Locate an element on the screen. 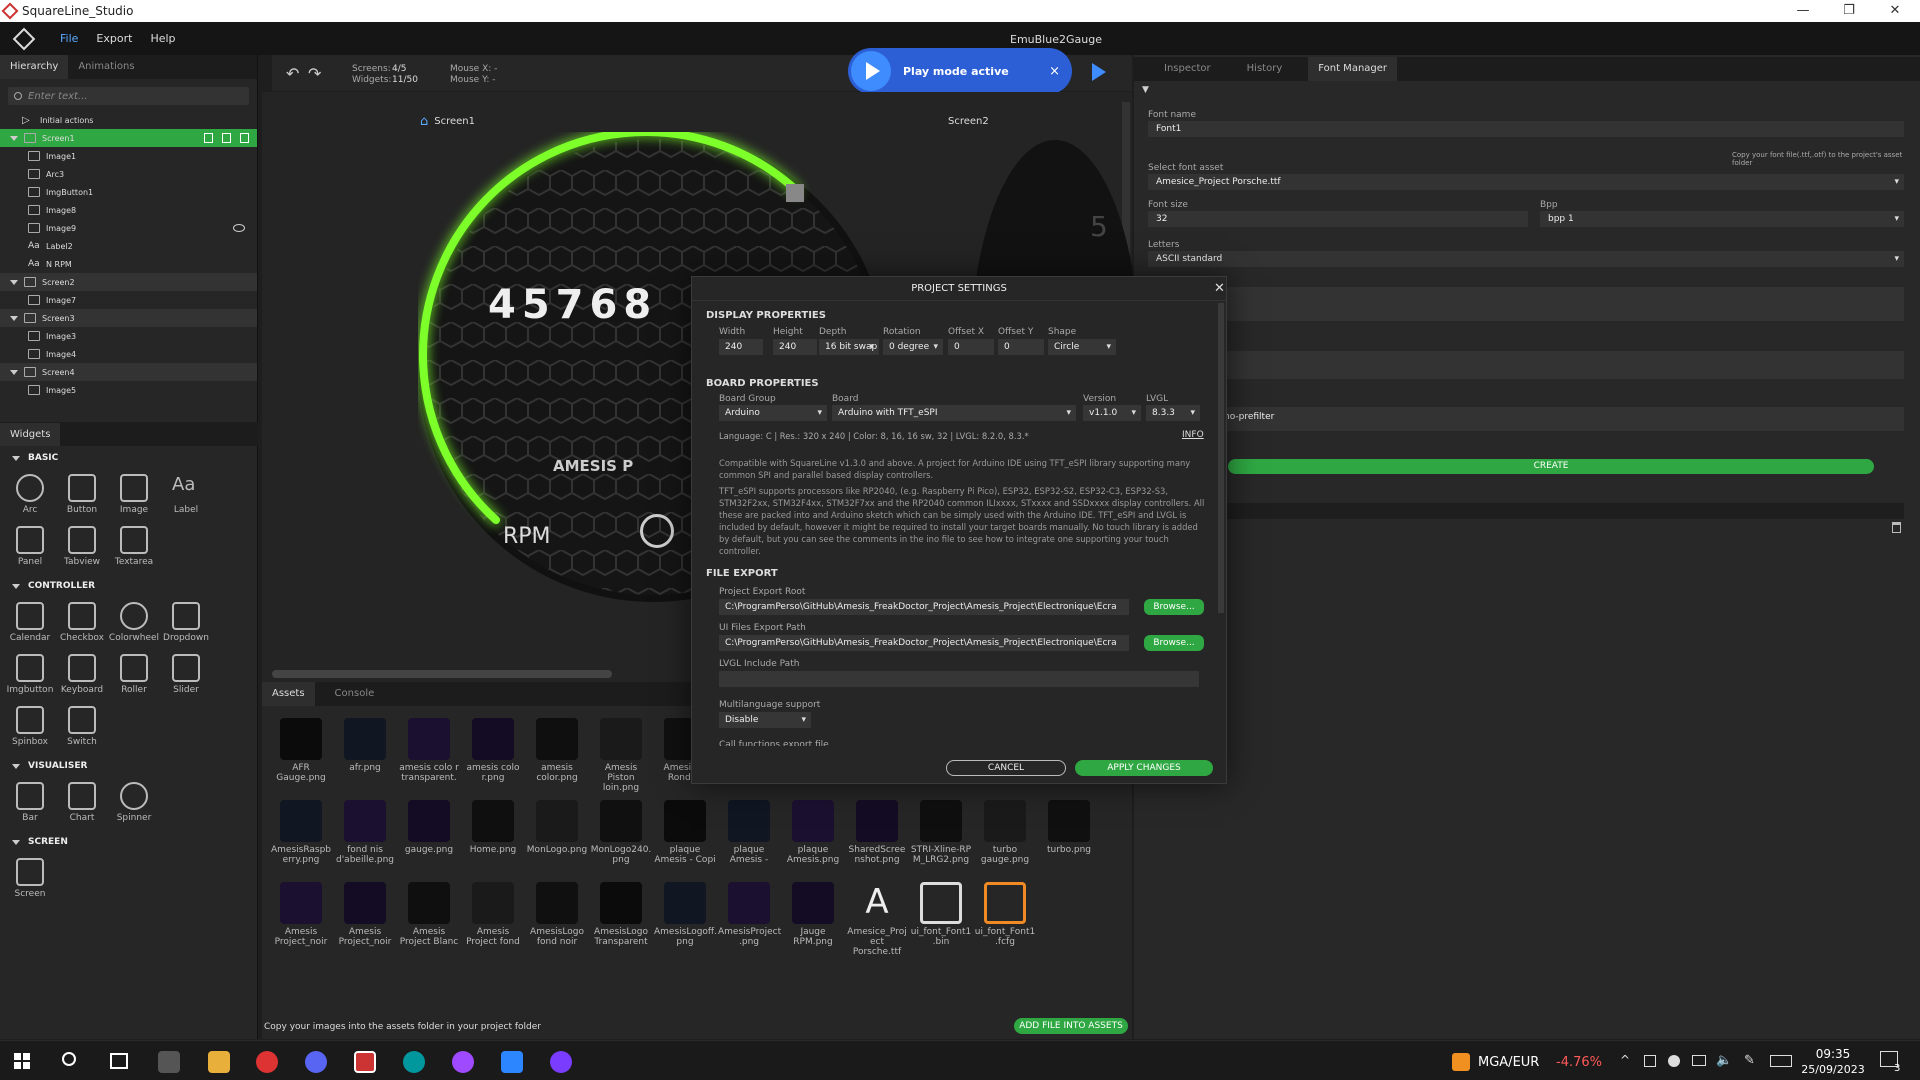 The height and width of the screenshot is (1080, 1920). close-banner-icon: × is located at coordinates (1054, 71).